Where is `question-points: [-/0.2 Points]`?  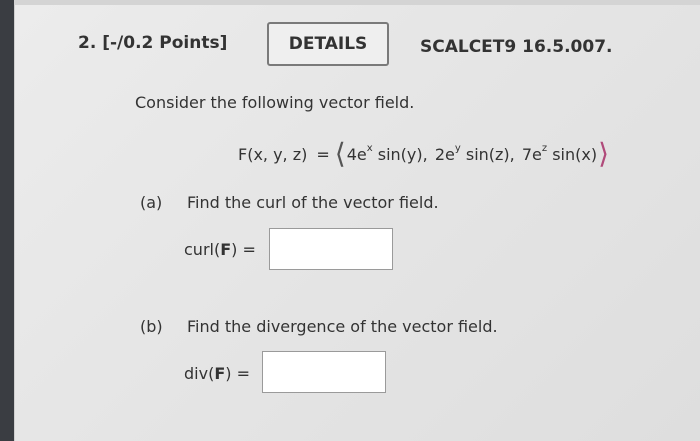 question-points: [-/0.2 Points] is located at coordinates (165, 43).